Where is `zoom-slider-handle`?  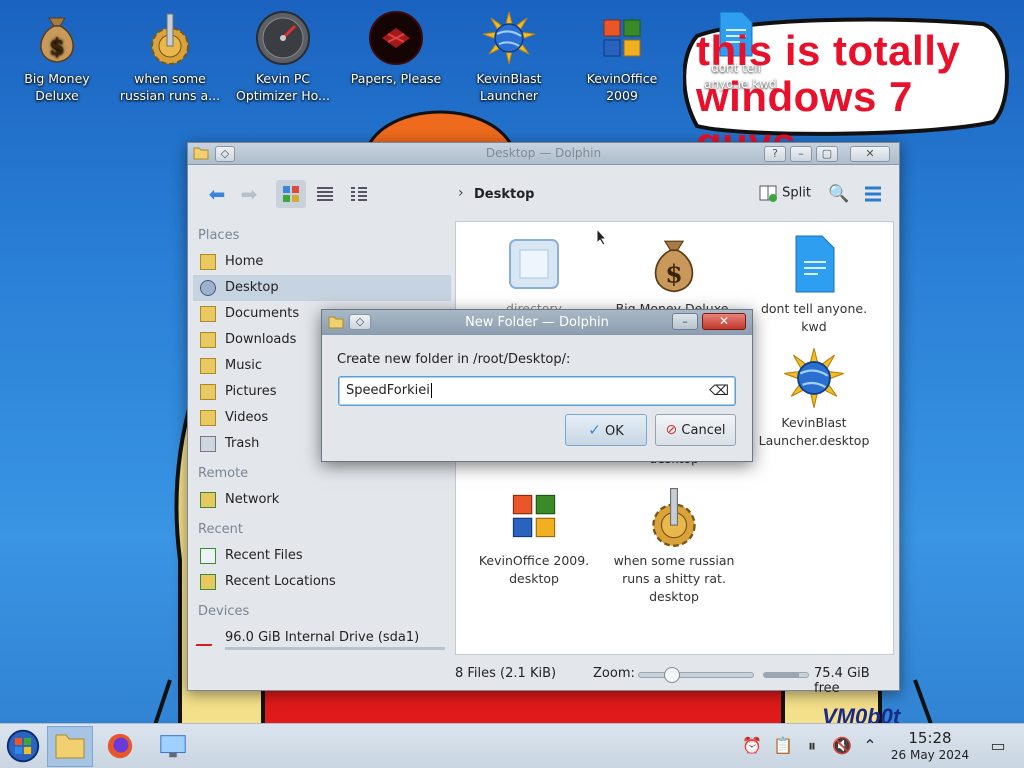 zoom-slider-handle is located at coordinates (672, 675).